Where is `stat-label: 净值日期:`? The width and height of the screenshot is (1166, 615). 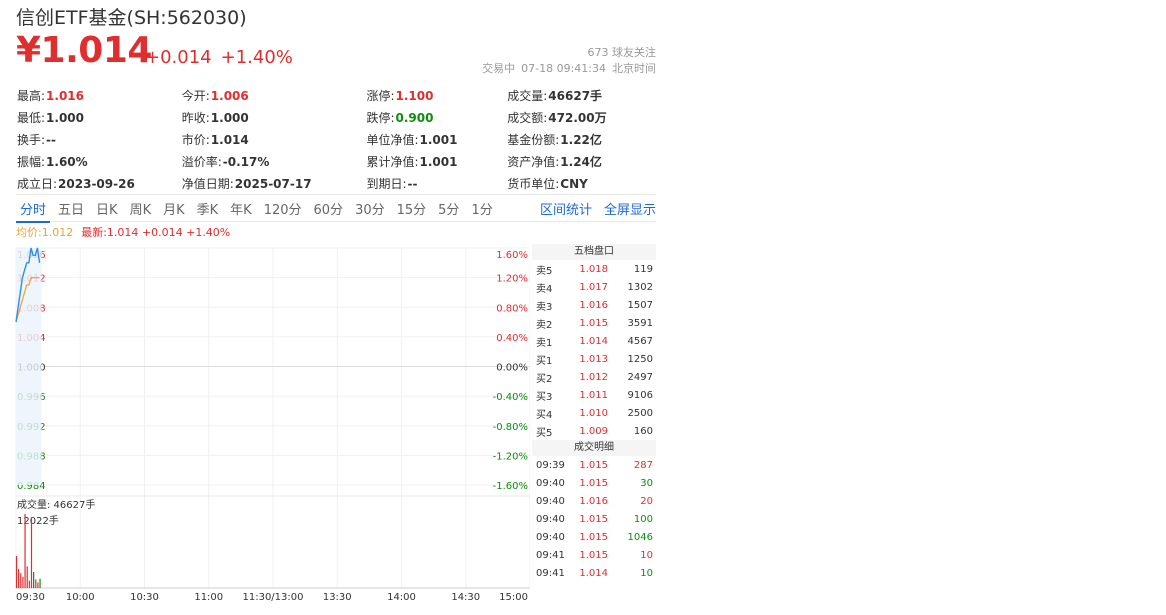 stat-label: 净值日期: is located at coordinates (207, 183).